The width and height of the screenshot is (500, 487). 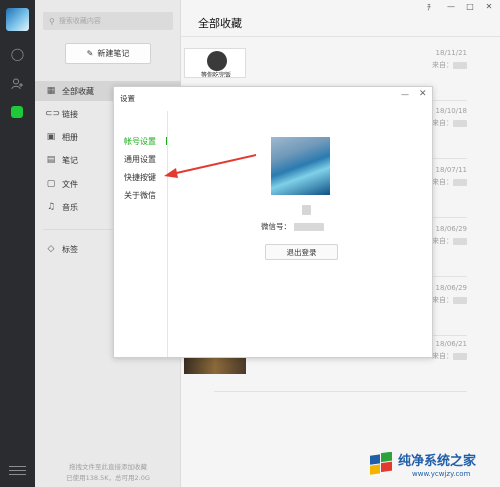 What do you see at coordinates (210, 166) in the screenshot?
I see `annotation-arrow` at bounding box center [210, 166].